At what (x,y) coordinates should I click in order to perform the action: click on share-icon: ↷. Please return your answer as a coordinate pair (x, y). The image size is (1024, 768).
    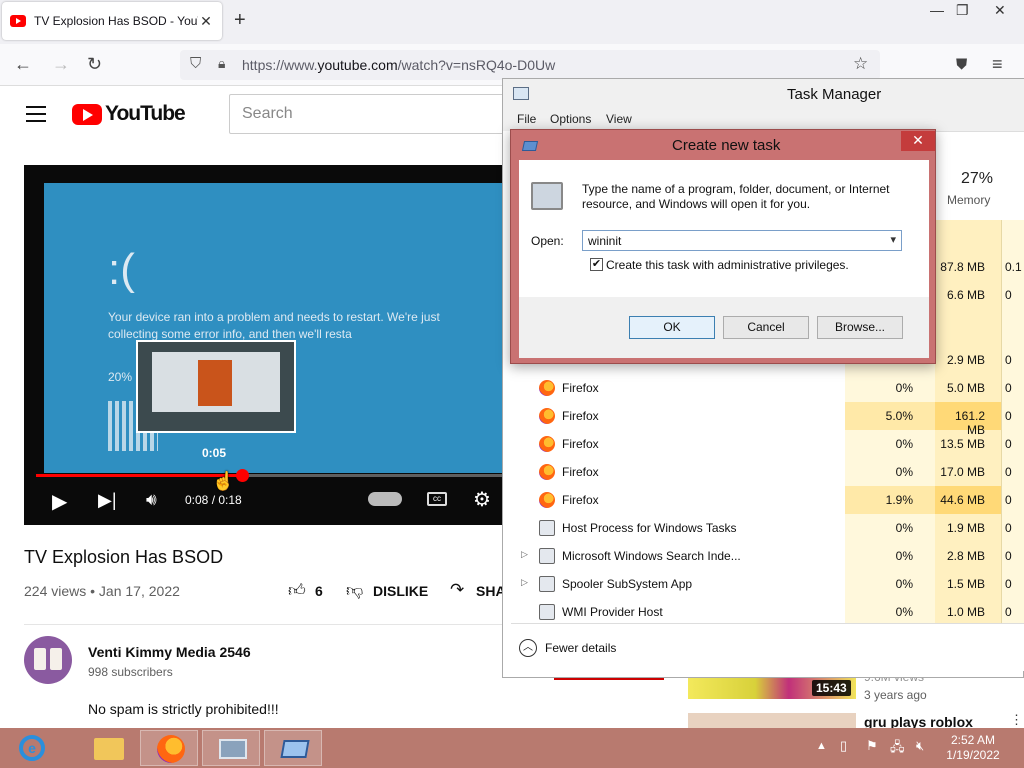
    Looking at the image, I should click on (457, 590).